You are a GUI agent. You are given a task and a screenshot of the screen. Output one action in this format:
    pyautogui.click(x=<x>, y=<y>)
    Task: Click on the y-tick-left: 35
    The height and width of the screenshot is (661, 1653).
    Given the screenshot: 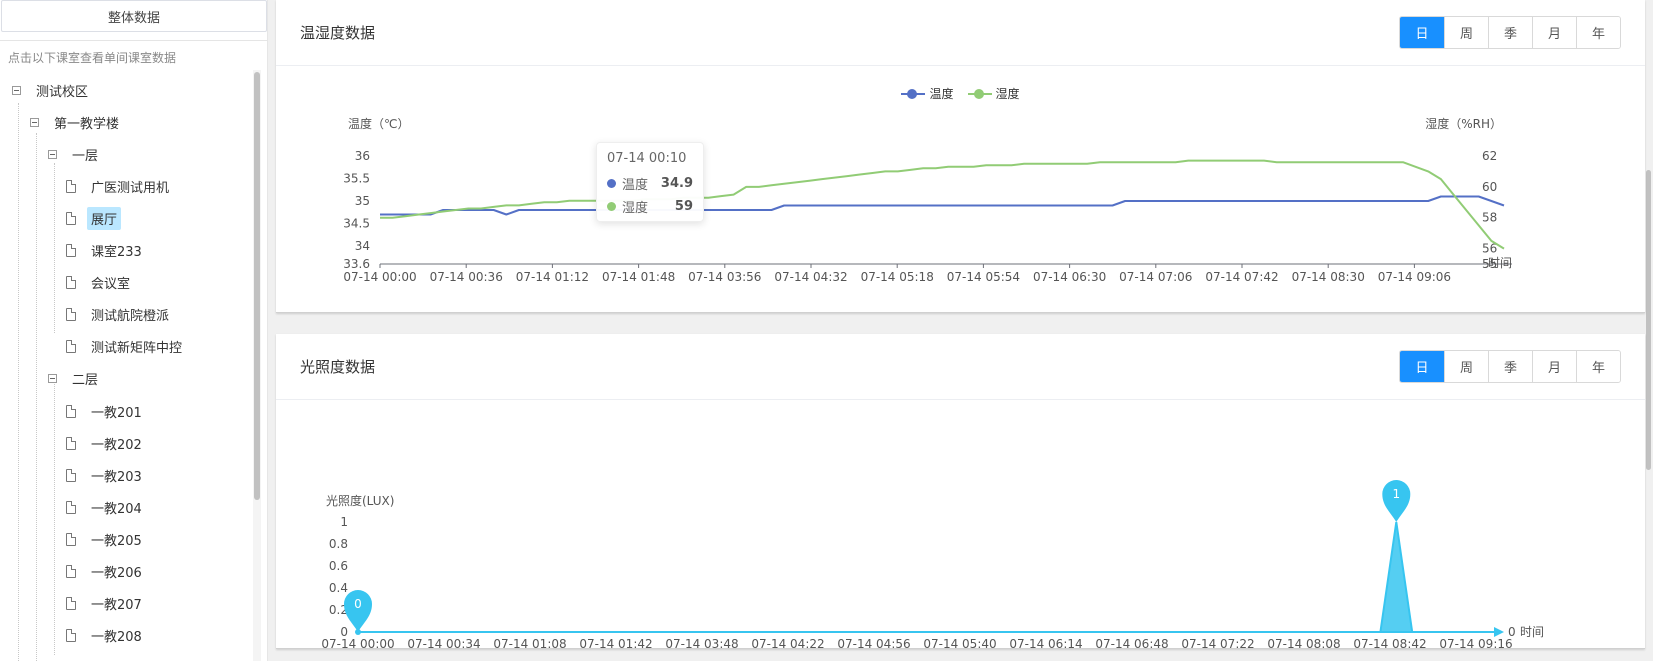 What is the action you would take?
    pyautogui.click(x=362, y=201)
    